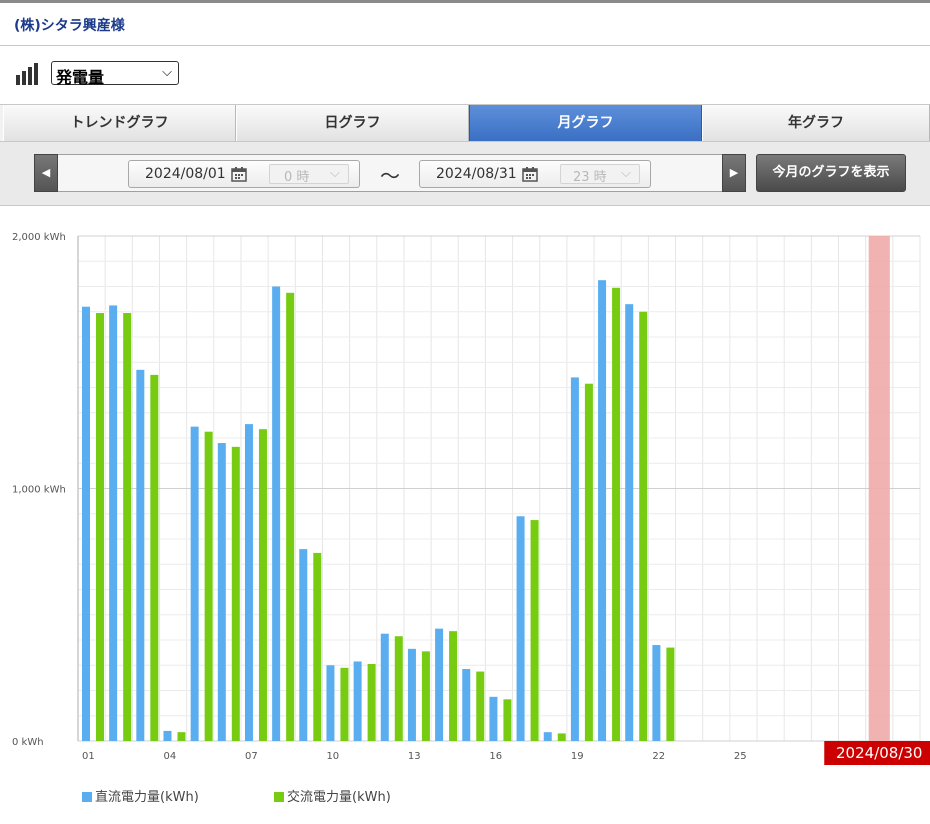 The width and height of the screenshot is (930, 824). Describe the element at coordinates (816, 123) in the screenshot. I see `tab-yearly-graph: 年グラフ` at that location.